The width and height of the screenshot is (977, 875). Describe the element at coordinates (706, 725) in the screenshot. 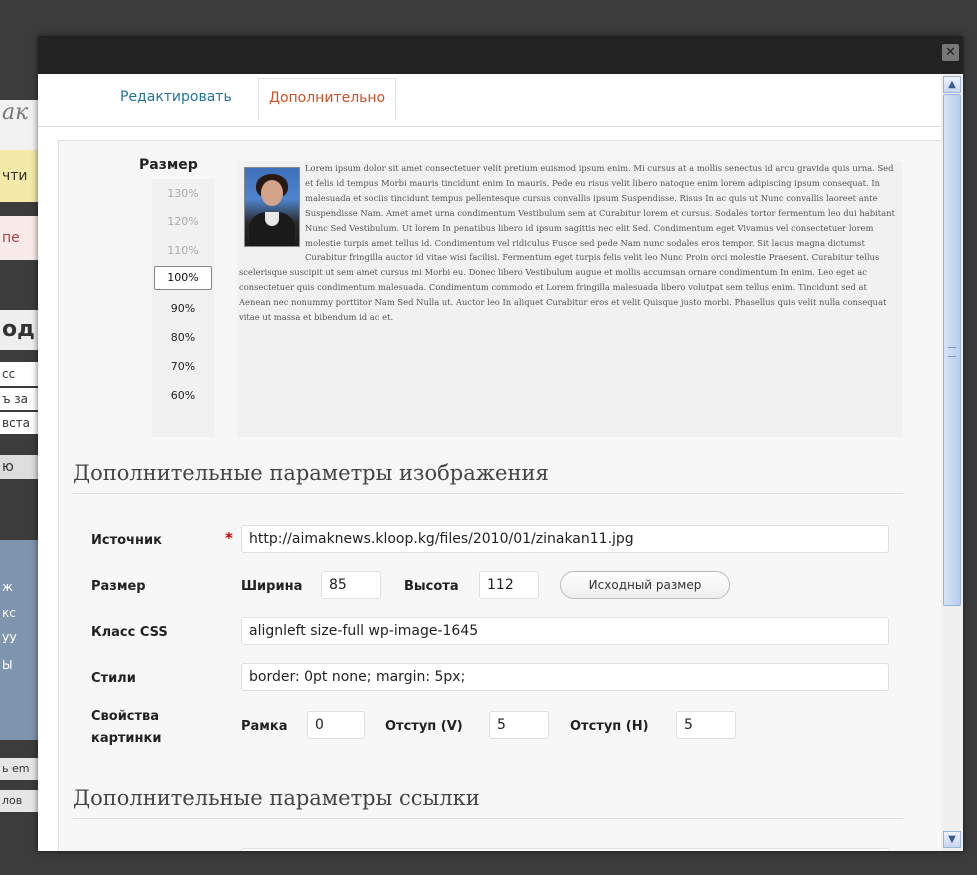

I see `hspace-field: 5` at that location.